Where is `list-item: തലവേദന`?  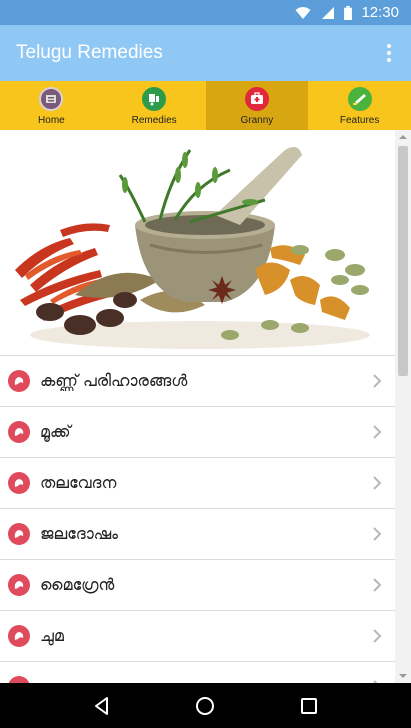
list-item: തലവേദന is located at coordinates (197, 482).